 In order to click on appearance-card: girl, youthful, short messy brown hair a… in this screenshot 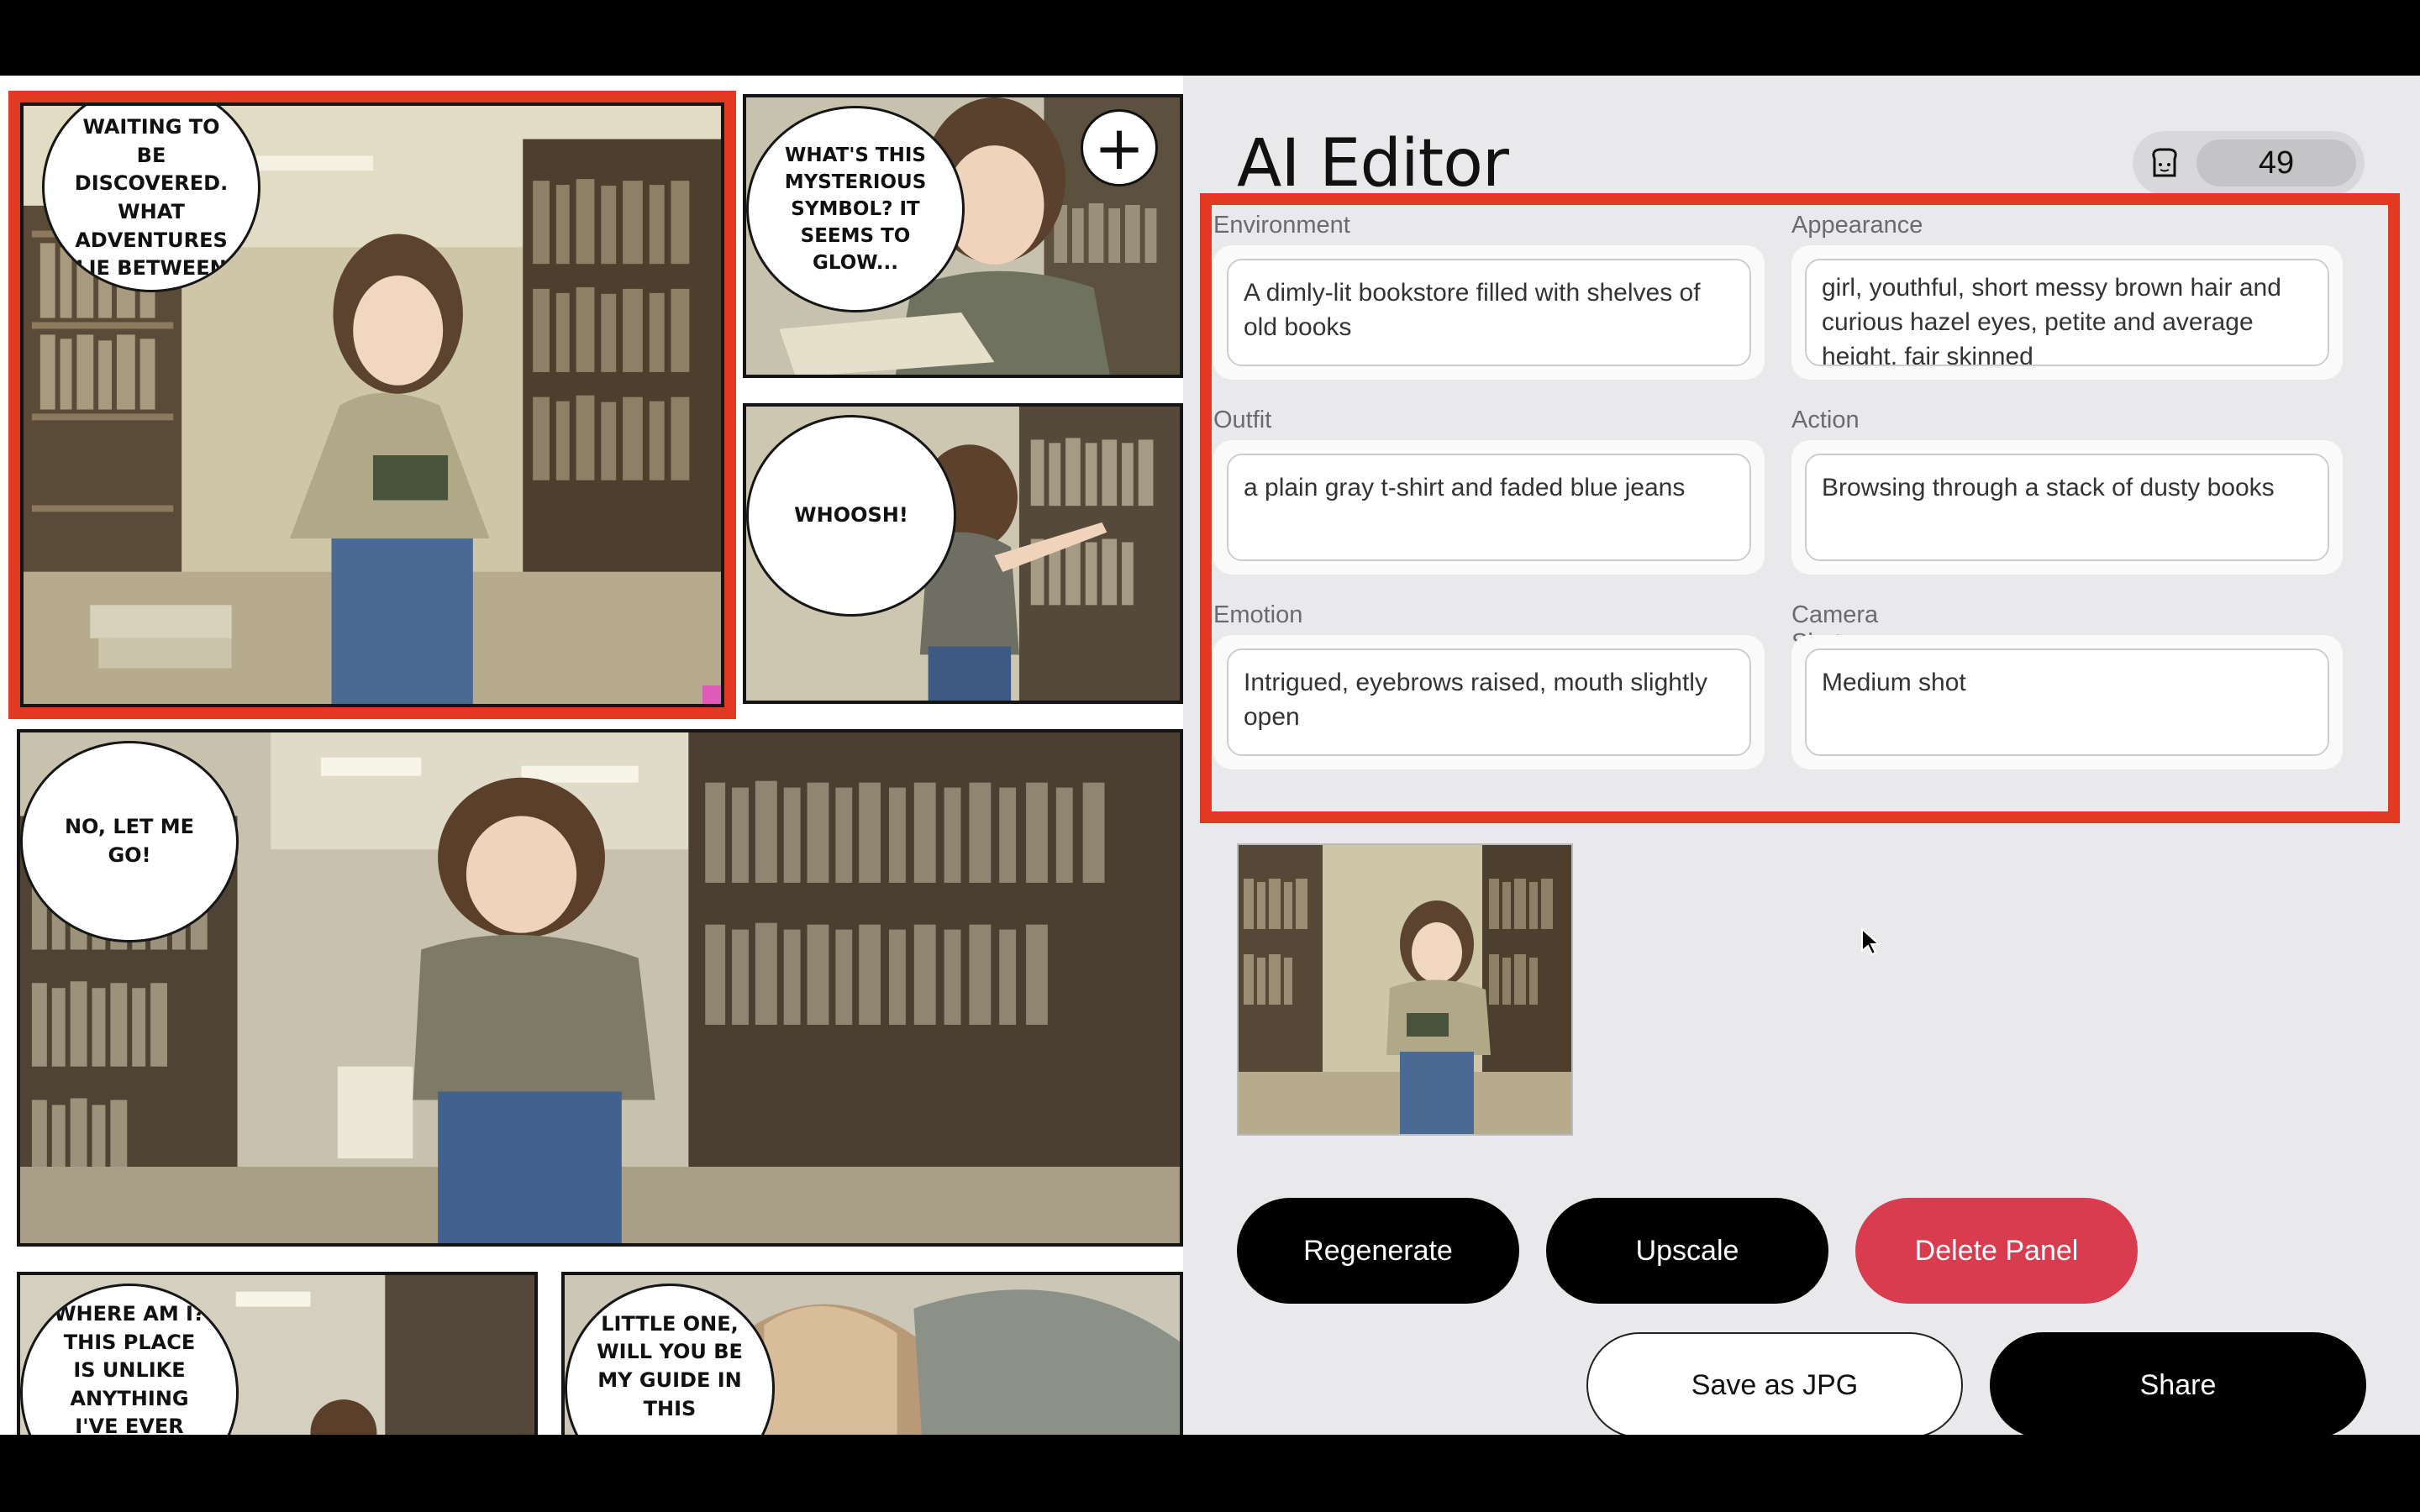, I will do `click(2067, 312)`.